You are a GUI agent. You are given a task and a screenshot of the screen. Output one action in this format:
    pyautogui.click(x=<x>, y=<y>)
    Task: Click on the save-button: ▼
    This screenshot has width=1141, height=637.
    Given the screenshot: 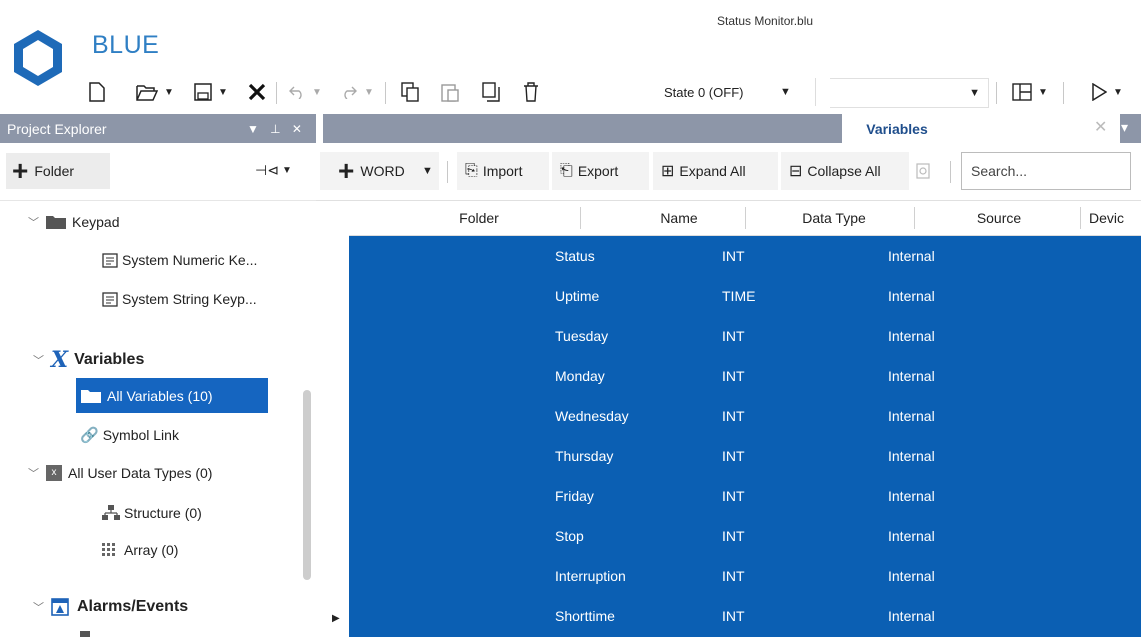 What is the action you would take?
    pyautogui.click(x=211, y=92)
    